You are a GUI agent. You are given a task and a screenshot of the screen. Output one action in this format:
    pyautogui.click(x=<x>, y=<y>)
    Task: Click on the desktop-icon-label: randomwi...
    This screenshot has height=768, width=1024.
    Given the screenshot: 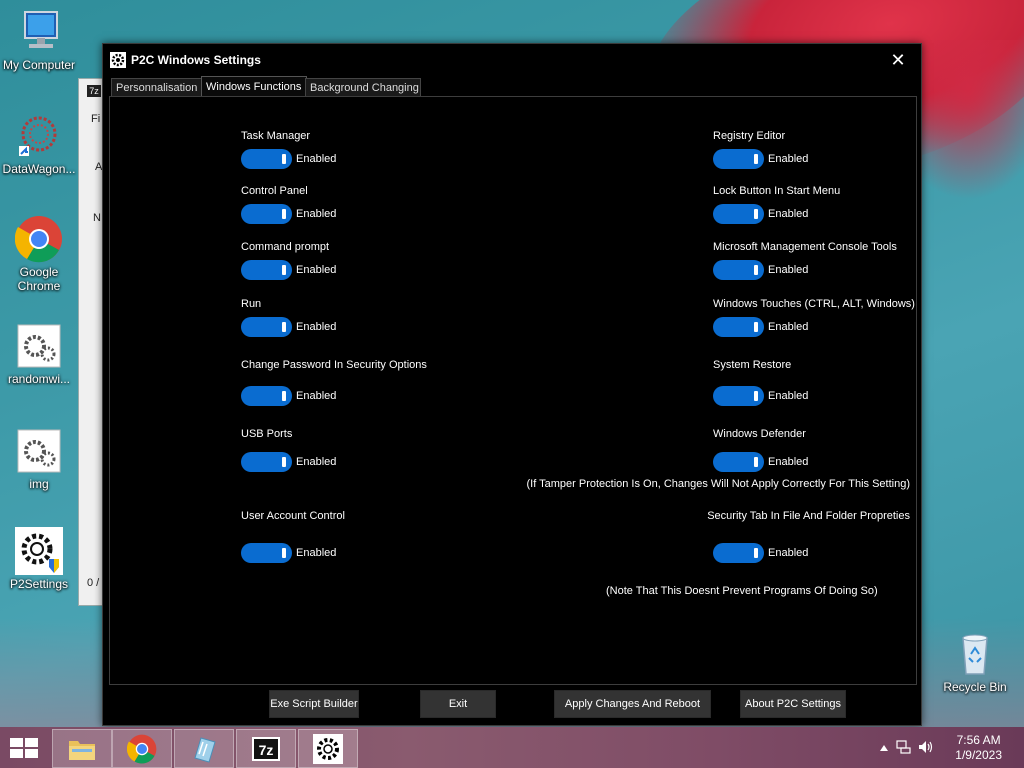 What is the action you would take?
    pyautogui.click(x=39, y=379)
    